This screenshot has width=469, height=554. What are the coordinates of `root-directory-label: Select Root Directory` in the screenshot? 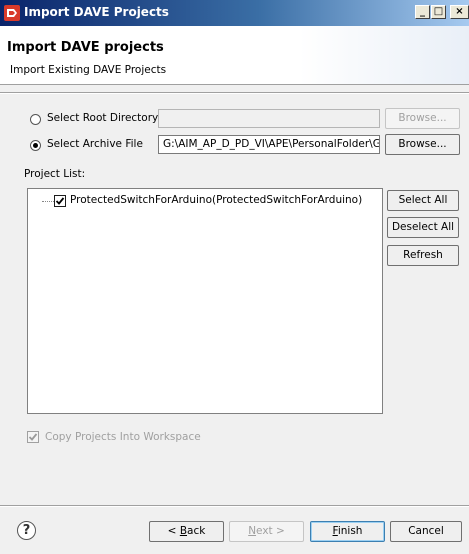 It's located at (102, 118).